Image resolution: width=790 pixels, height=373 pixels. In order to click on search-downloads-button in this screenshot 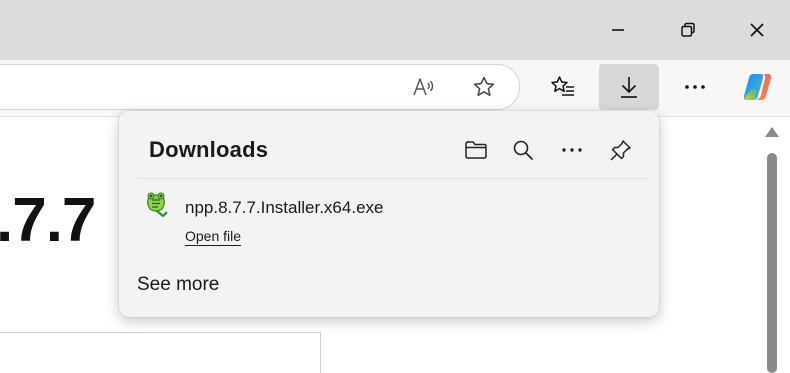, I will do `click(523, 150)`.